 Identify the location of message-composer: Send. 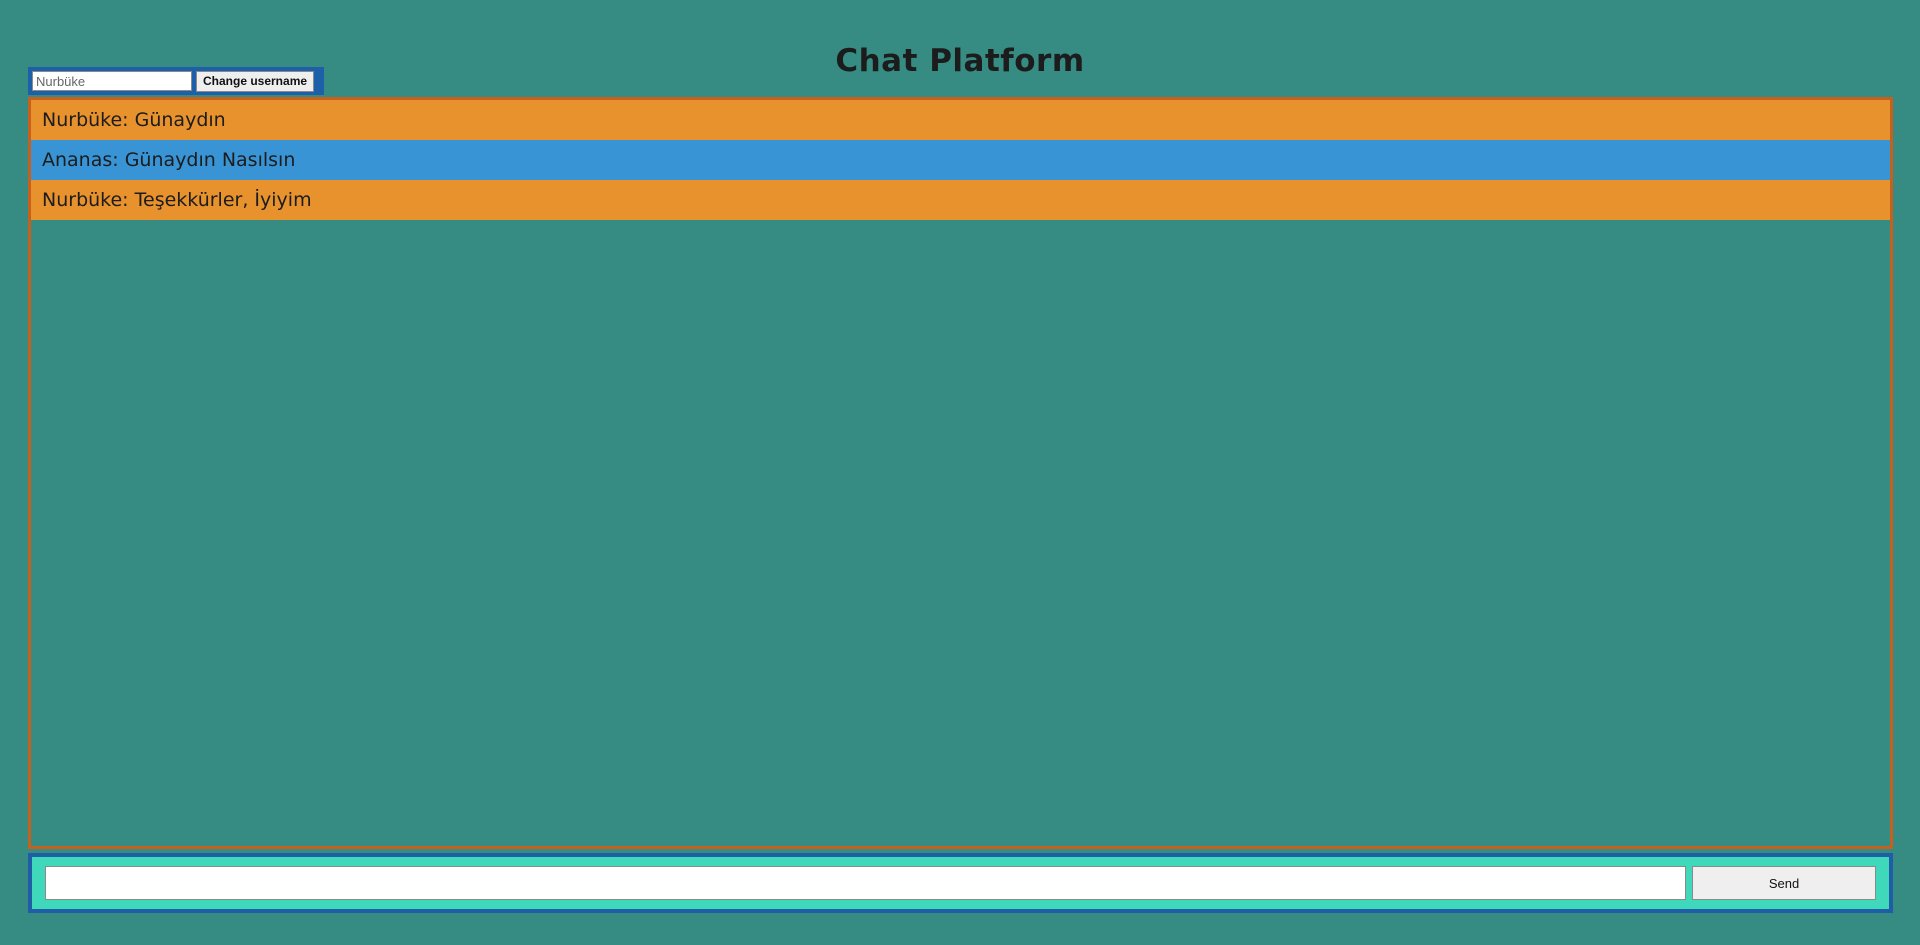
(960, 883).